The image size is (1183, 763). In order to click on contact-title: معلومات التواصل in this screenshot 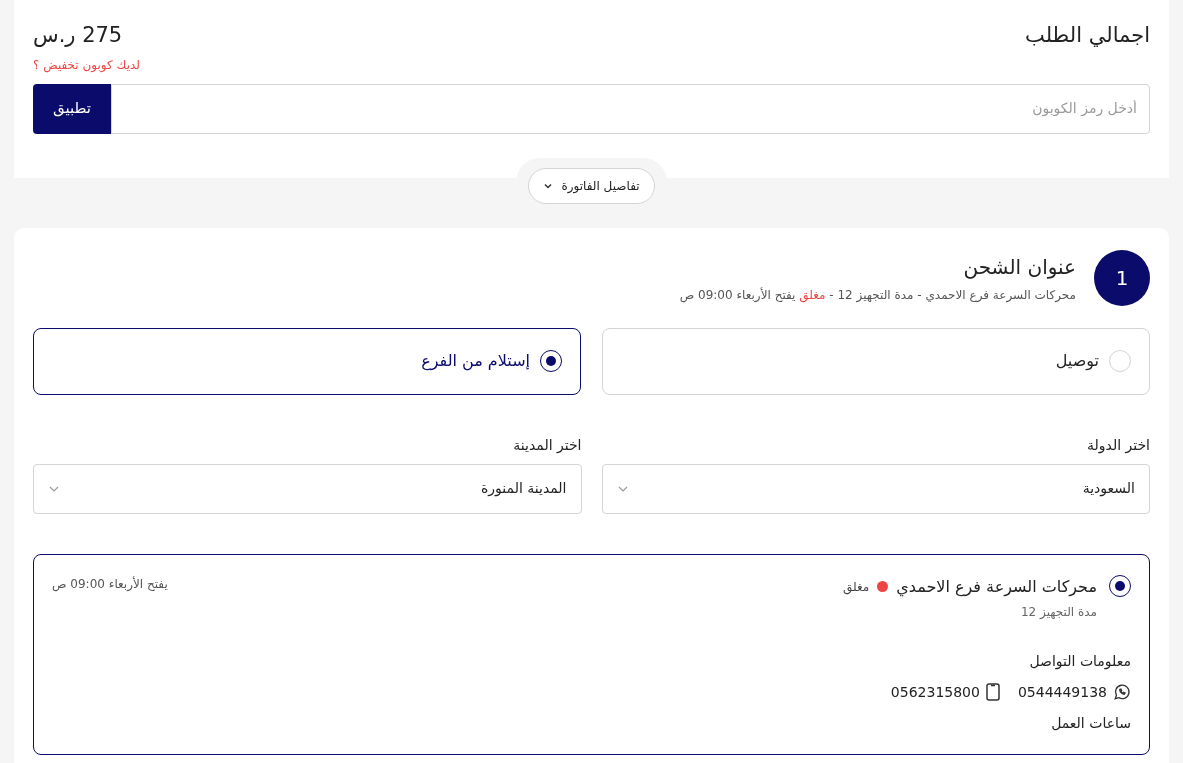, I will do `click(1079, 661)`.